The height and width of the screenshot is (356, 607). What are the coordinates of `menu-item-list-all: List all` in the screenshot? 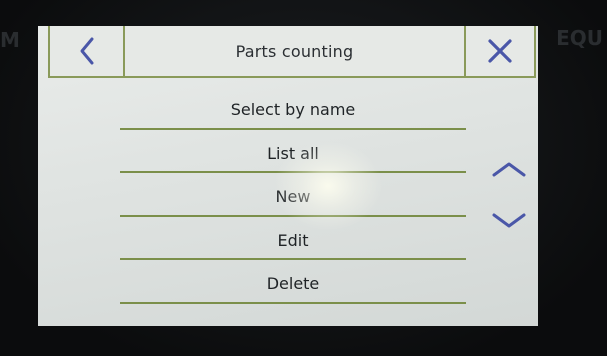 It's located at (293, 154).